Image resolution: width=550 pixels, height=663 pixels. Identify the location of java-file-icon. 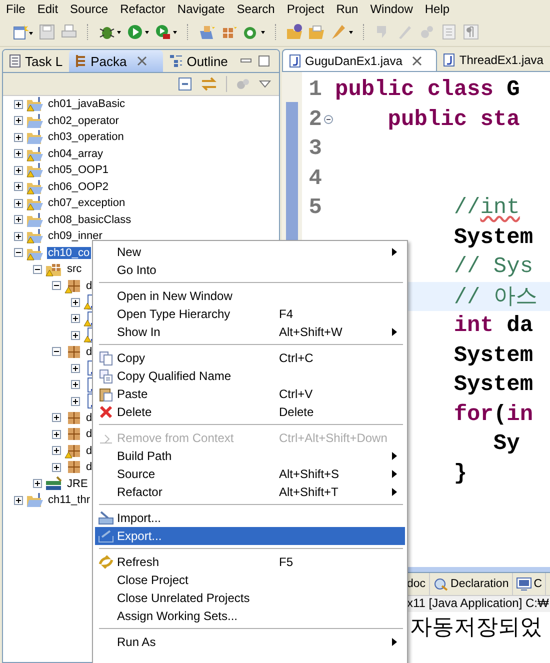
(295, 61).